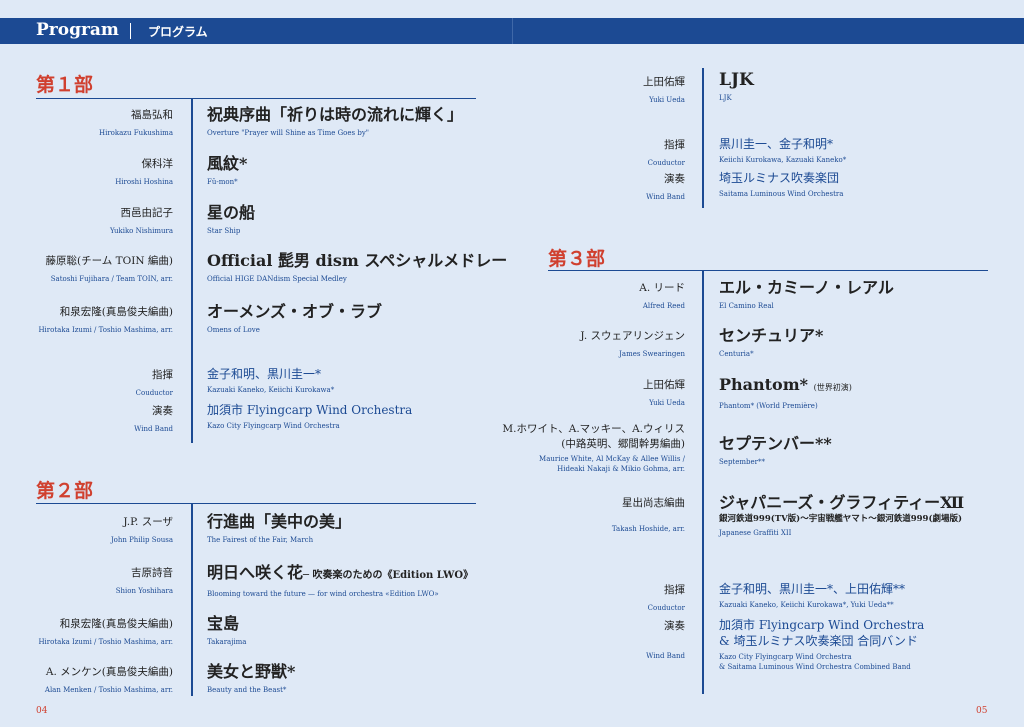 This screenshot has height=727, width=1024. I want to click on header-bar: Program プログラム, so click(512, 31).